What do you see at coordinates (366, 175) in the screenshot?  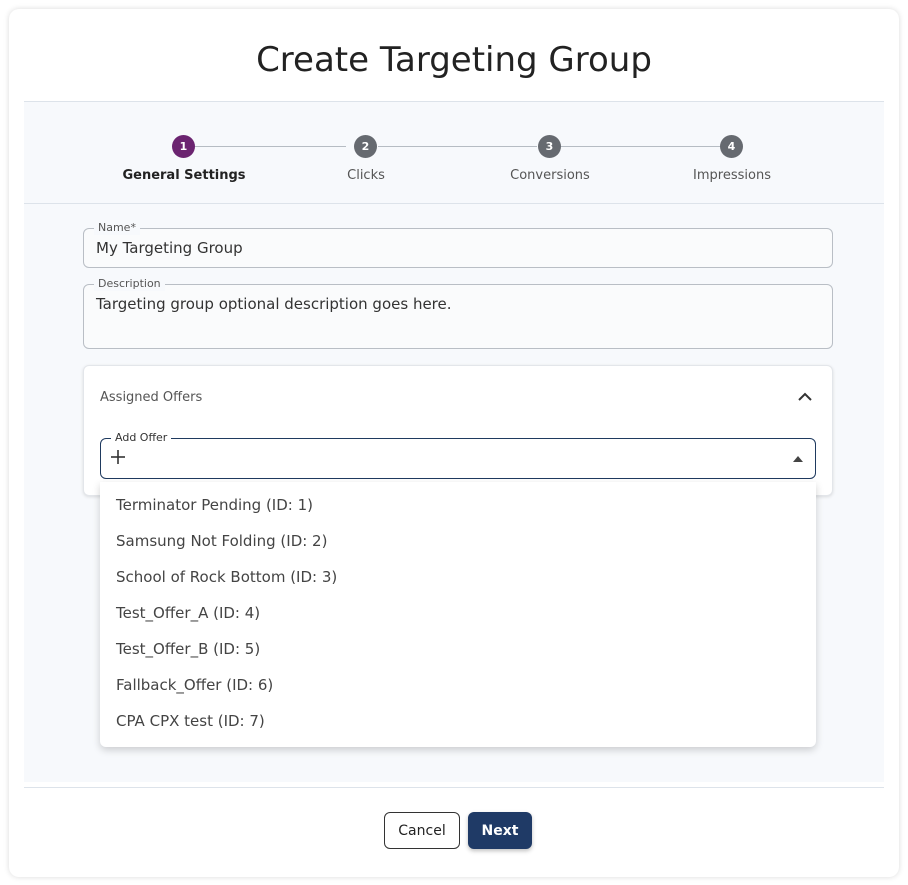 I see `step-2-label: Clicks` at bounding box center [366, 175].